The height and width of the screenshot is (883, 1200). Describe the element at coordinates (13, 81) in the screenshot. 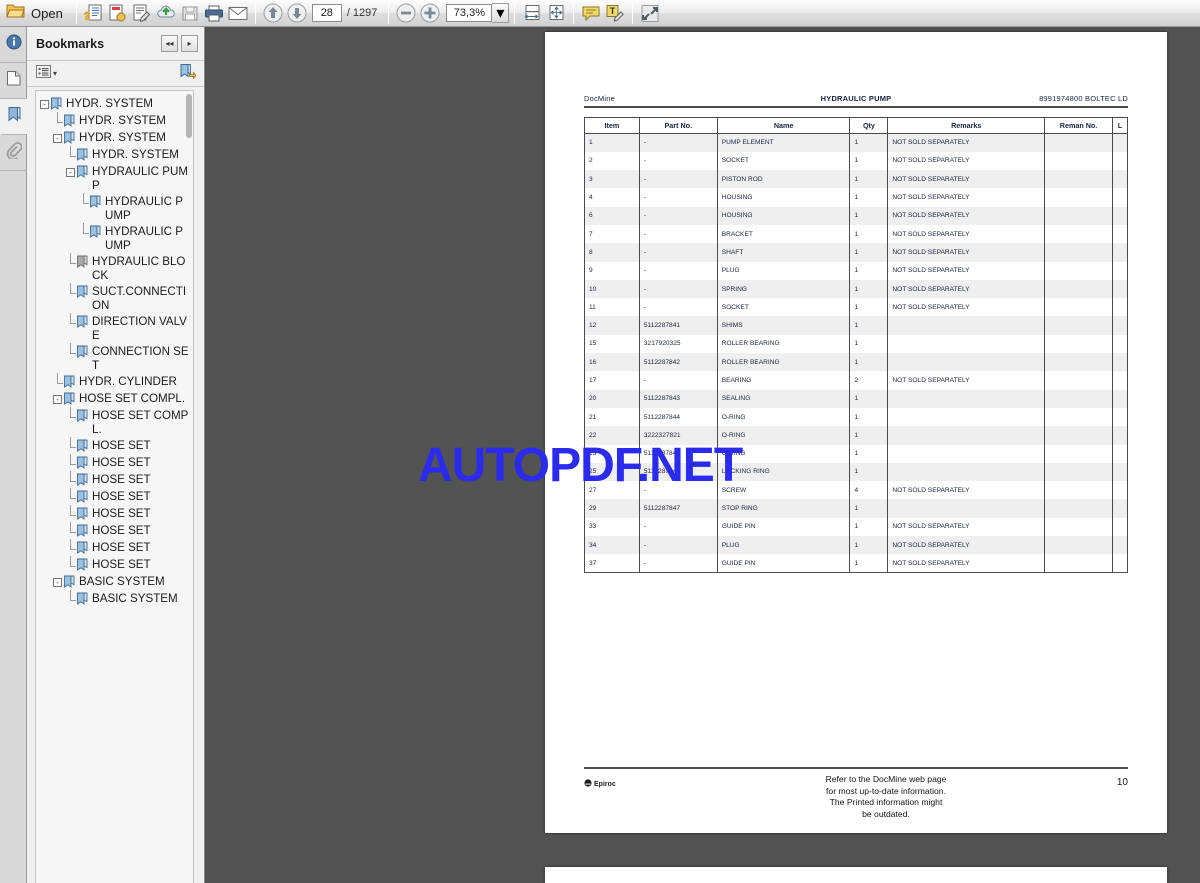

I see `sidebar-item-pages` at that location.